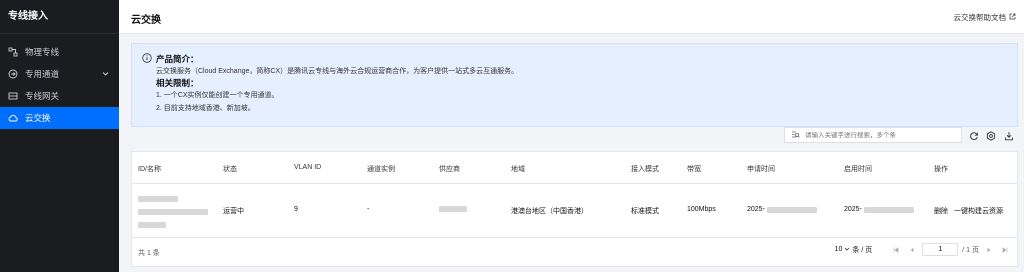  Describe the element at coordinates (912, 250) in the screenshot. I see `prev-page-icon` at that location.